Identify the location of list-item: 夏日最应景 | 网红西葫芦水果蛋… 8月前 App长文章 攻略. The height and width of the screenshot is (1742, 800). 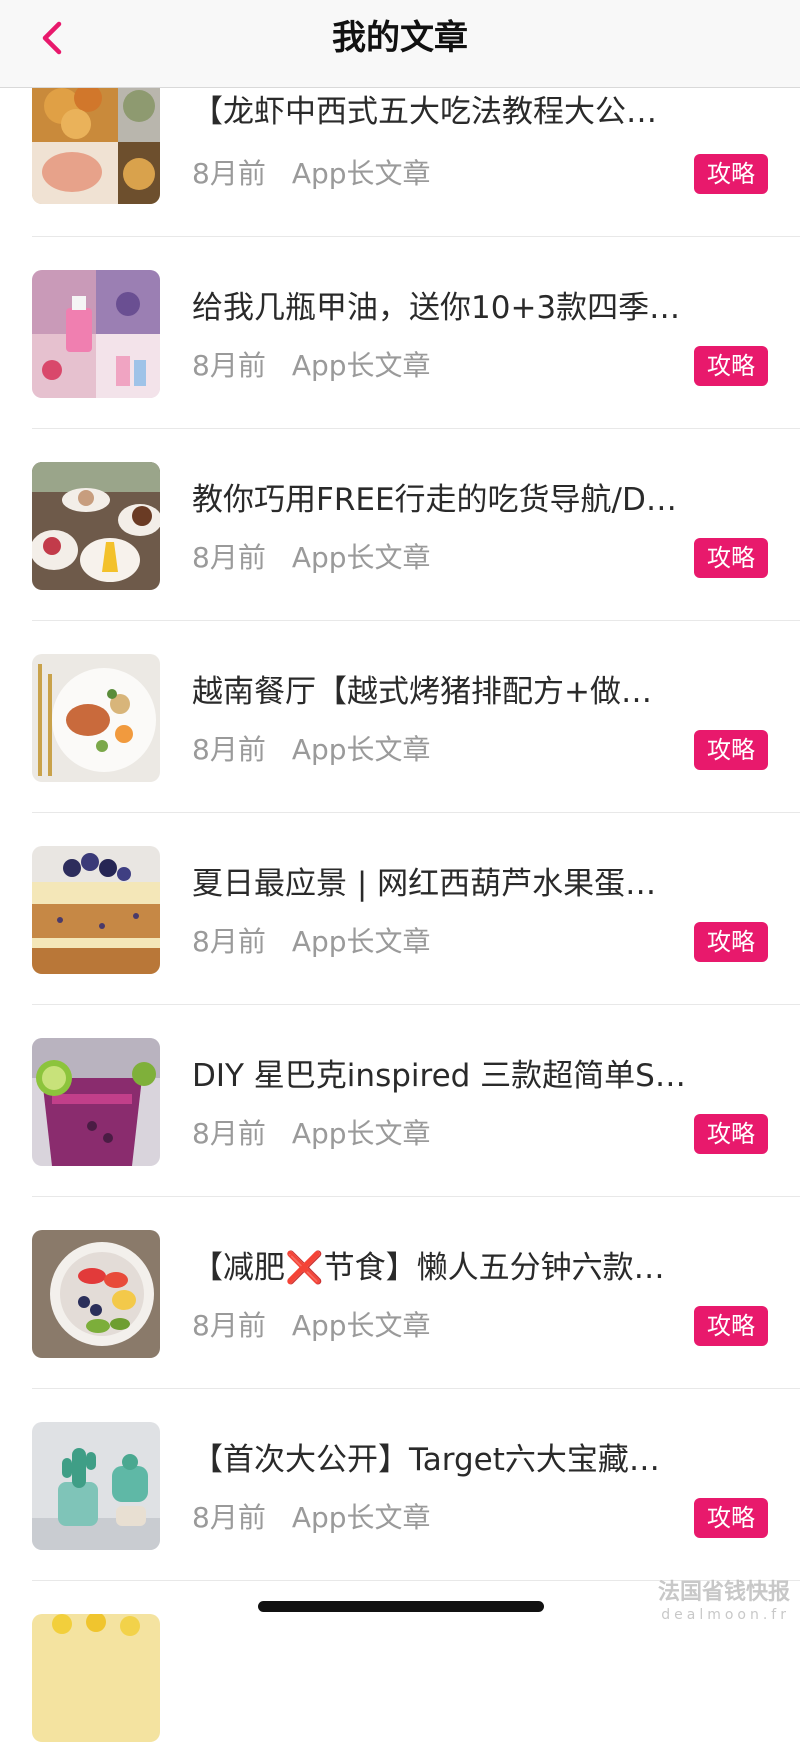
(400, 908).